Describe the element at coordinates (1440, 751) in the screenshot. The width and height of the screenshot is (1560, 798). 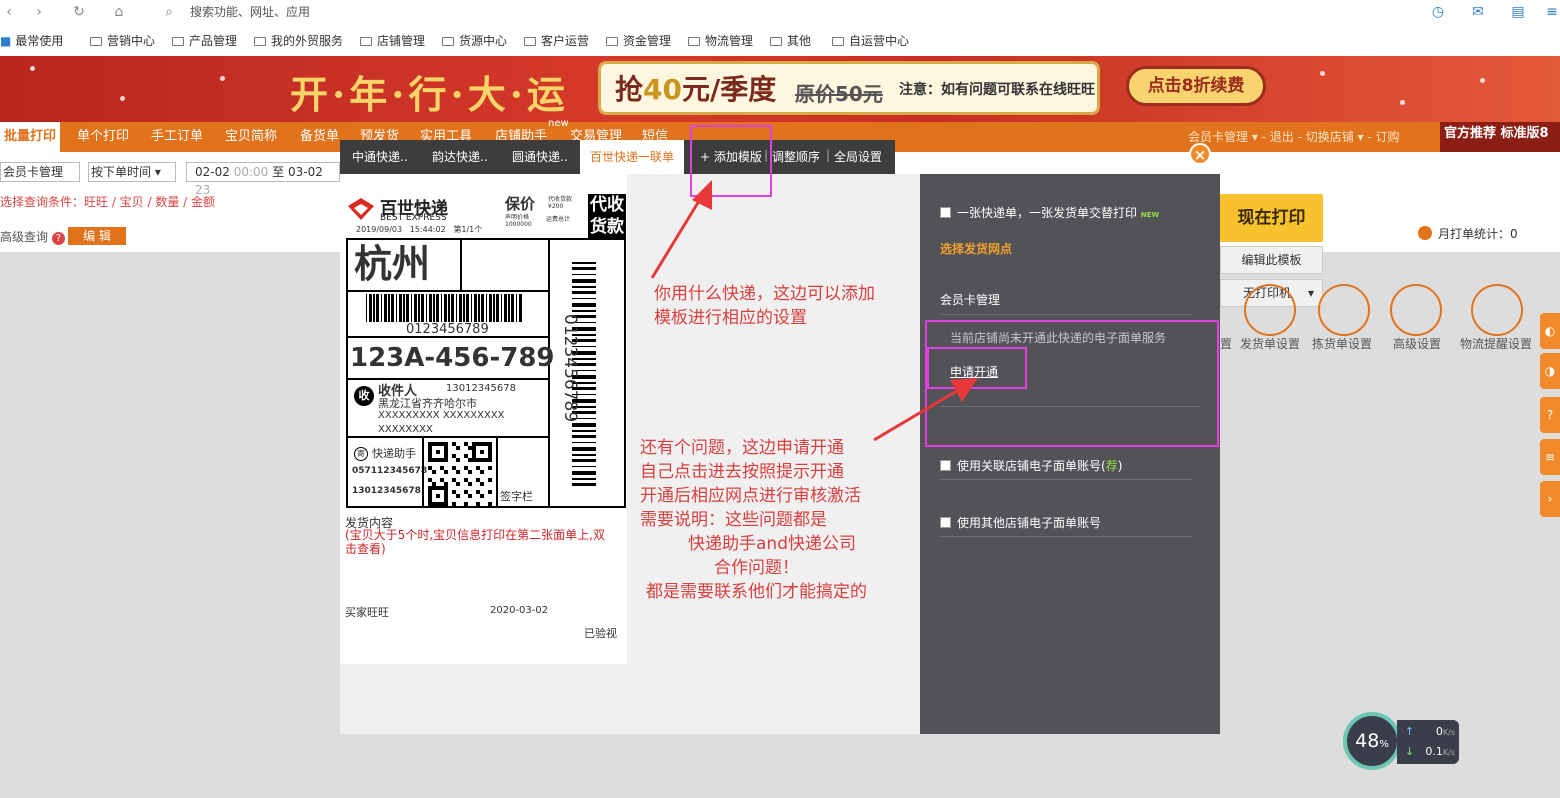
I see `download-speed: 0.1K/s` at that location.